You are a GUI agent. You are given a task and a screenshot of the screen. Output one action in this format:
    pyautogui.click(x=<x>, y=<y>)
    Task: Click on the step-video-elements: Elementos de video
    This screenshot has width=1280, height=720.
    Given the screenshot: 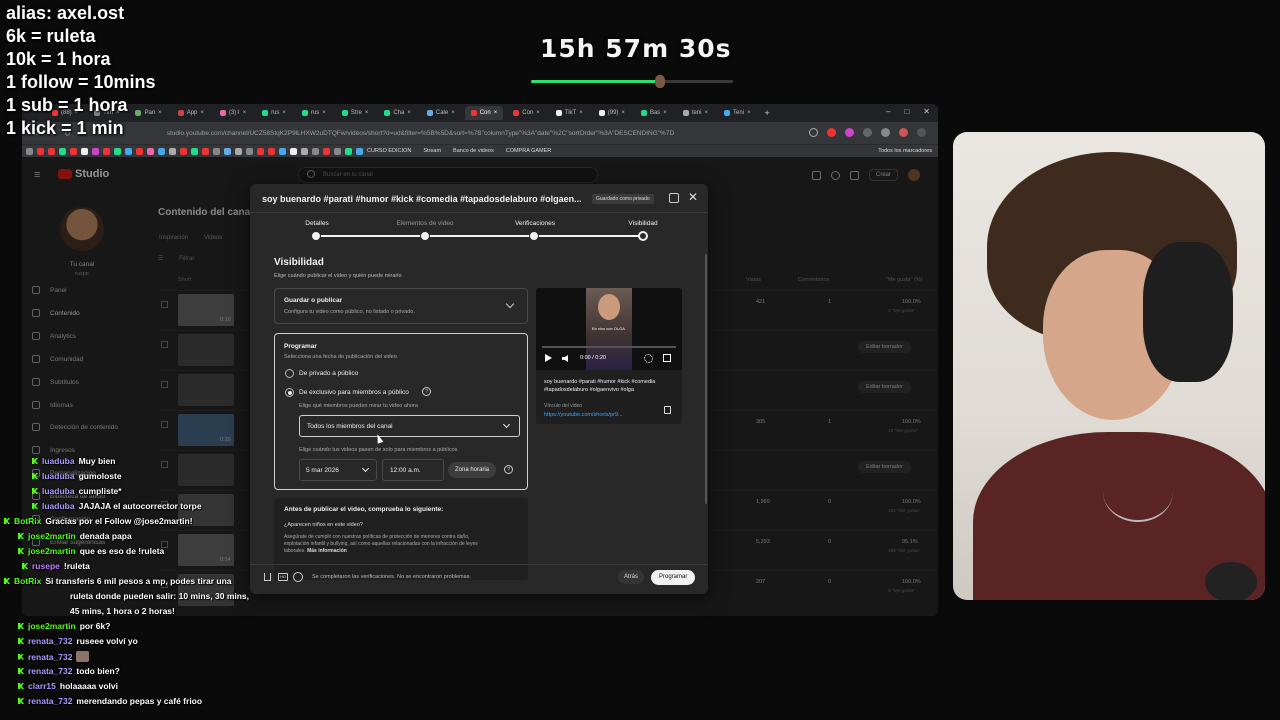 What is the action you would take?
    pyautogui.click(x=425, y=223)
    